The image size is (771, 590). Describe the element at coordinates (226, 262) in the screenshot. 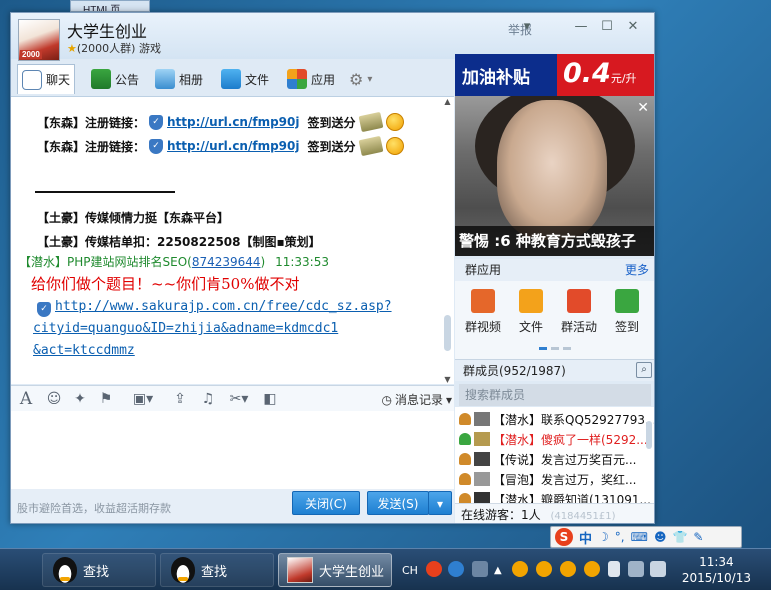

I see `sender-qq: 874239644` at that location.